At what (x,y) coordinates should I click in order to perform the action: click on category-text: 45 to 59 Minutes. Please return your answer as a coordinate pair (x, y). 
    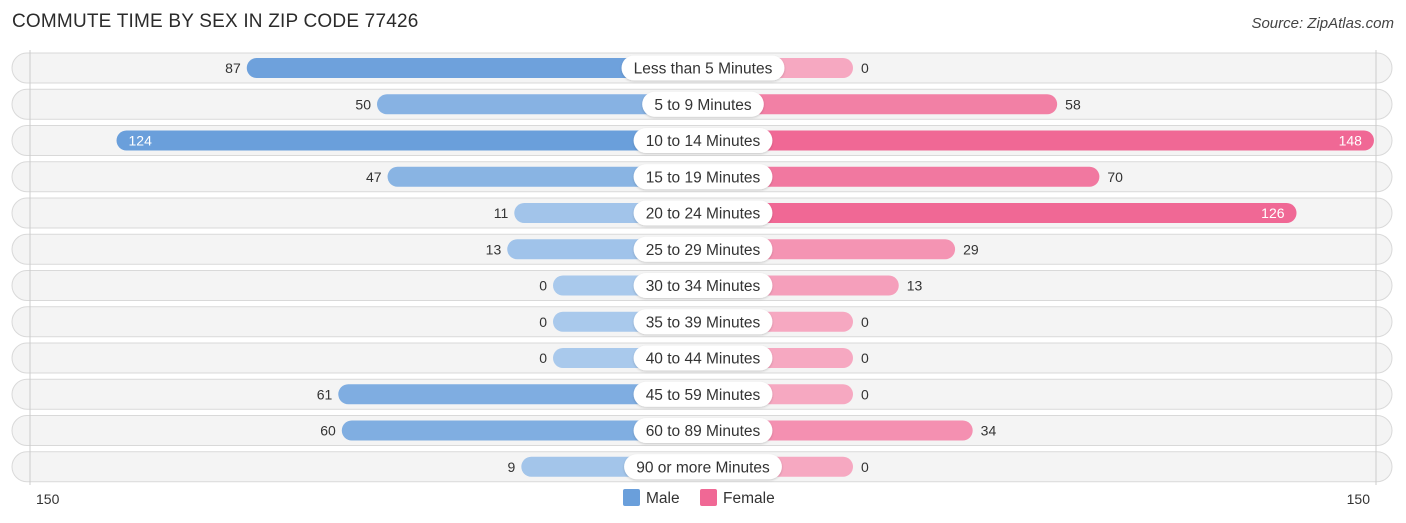
    Looking at the image, I should click on (703, 395).